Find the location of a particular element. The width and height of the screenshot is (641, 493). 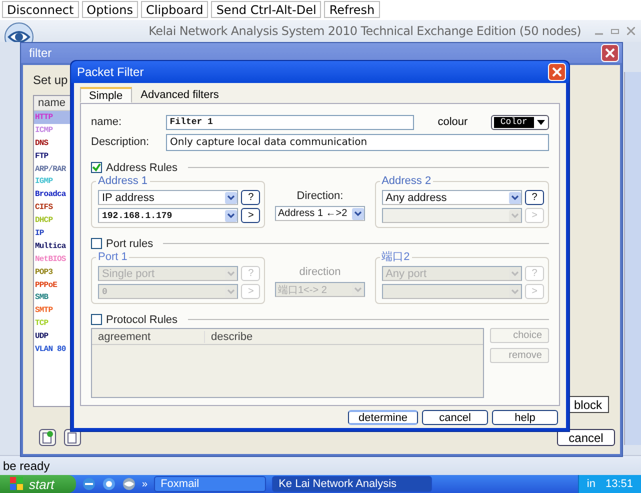

field-label: Direction: is located at coordinates (320, 196).